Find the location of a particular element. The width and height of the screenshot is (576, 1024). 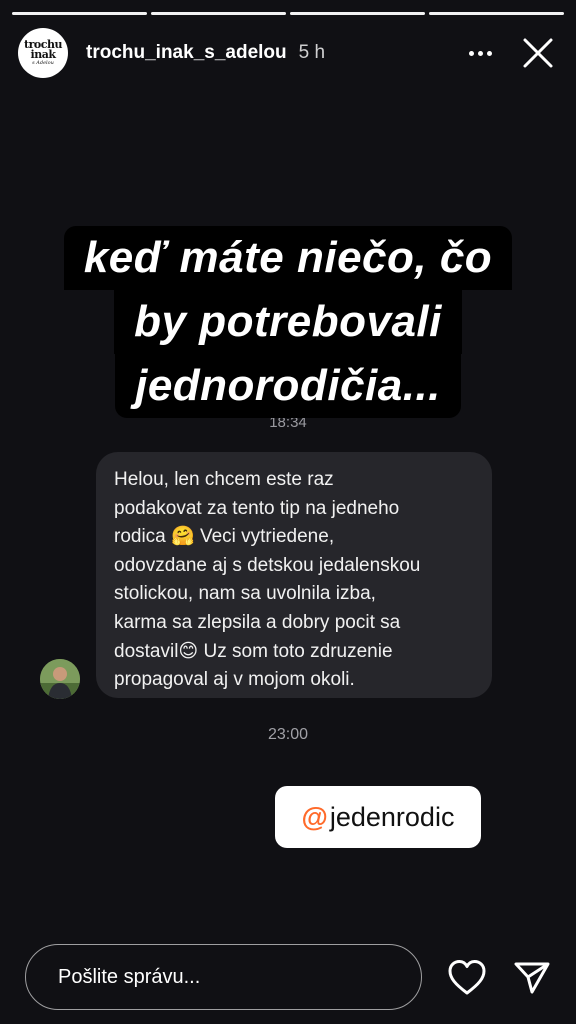

profile-avatar: trochu inak s Adelou is located at coordinates (43, 53).